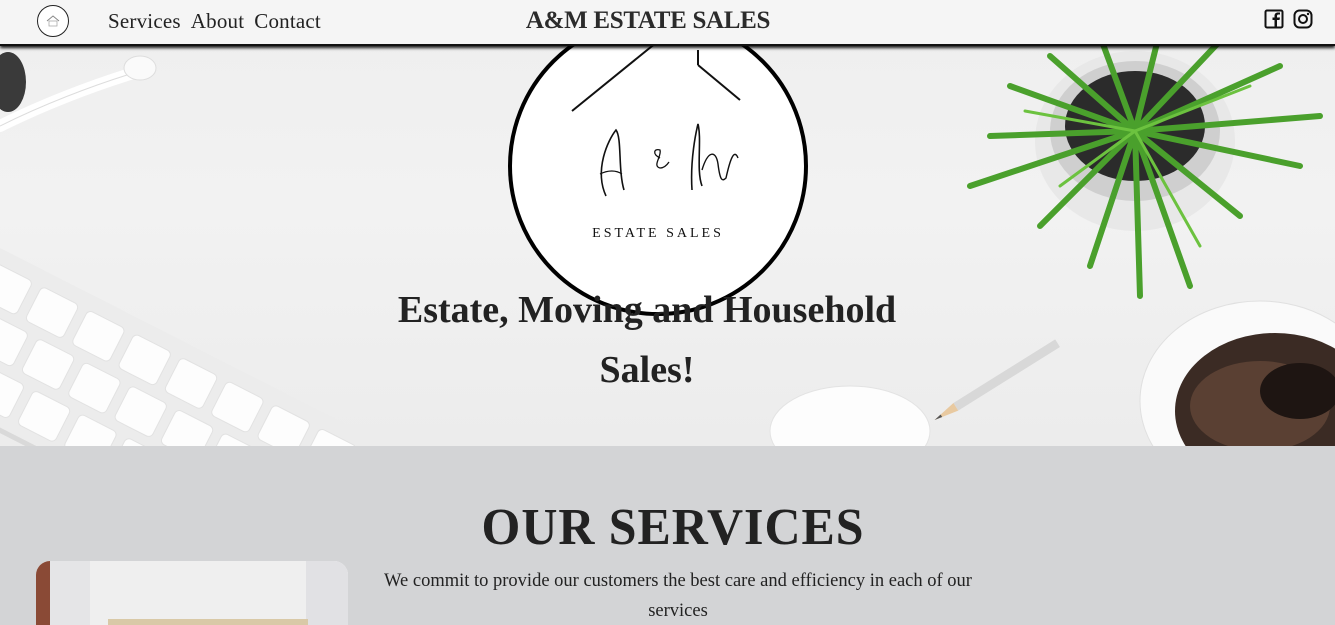 The height and width of the screenshot is (625, 1335). I want to click on instagram-icon, so click(1303, 19).